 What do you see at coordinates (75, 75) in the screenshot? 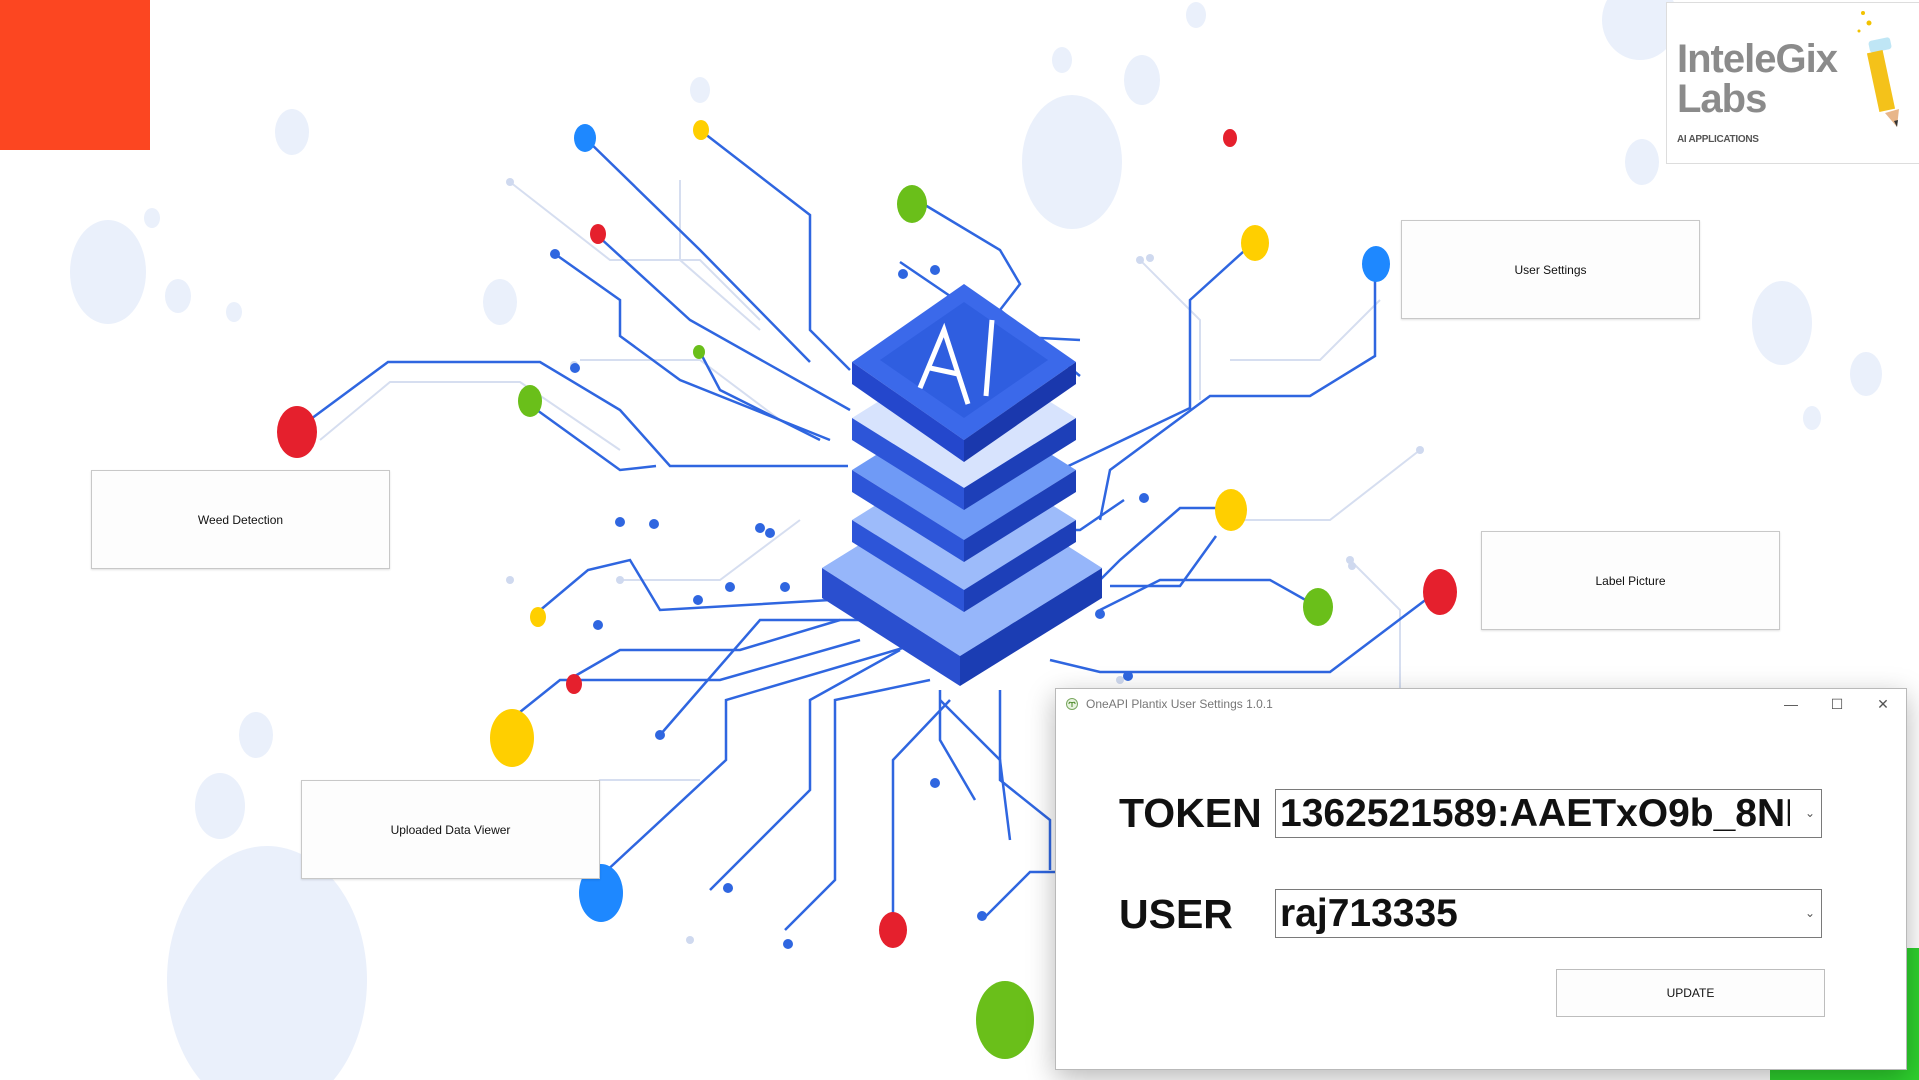
I see `orange-accent-block` at bounding box center [75, 75].